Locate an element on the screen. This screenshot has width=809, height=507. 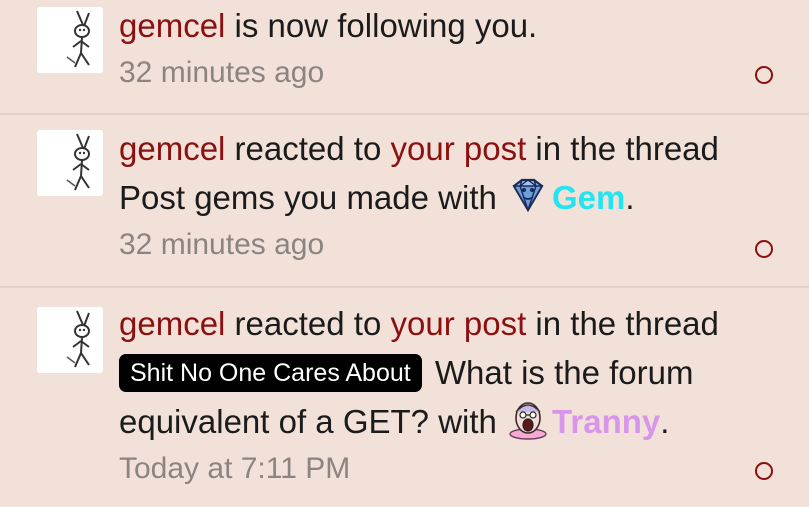
gem-diamond-icon is located at coordinates (528, 196).